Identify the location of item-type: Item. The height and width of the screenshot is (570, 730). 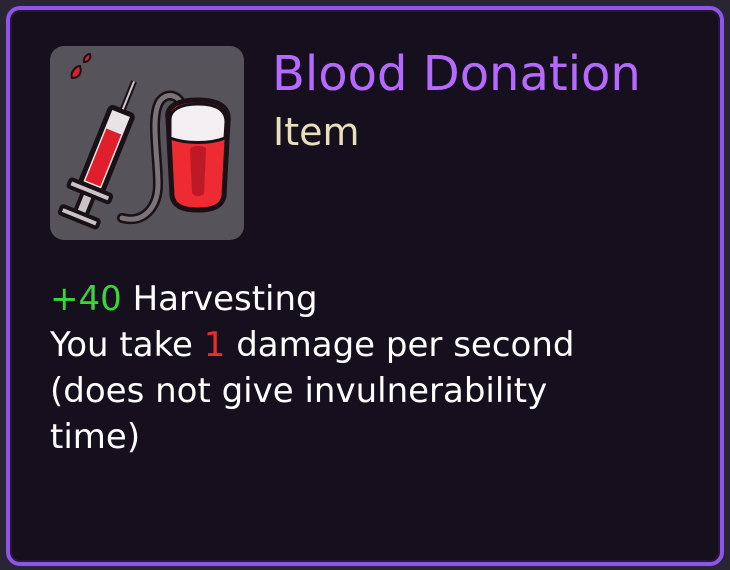
(316, 132).